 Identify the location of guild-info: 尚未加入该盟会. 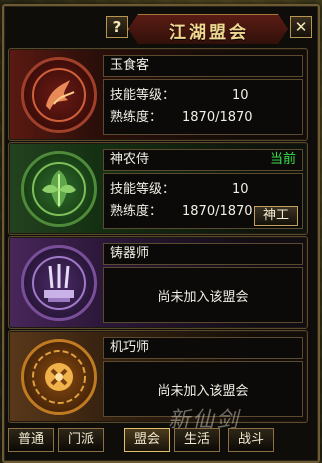
(203, 295).